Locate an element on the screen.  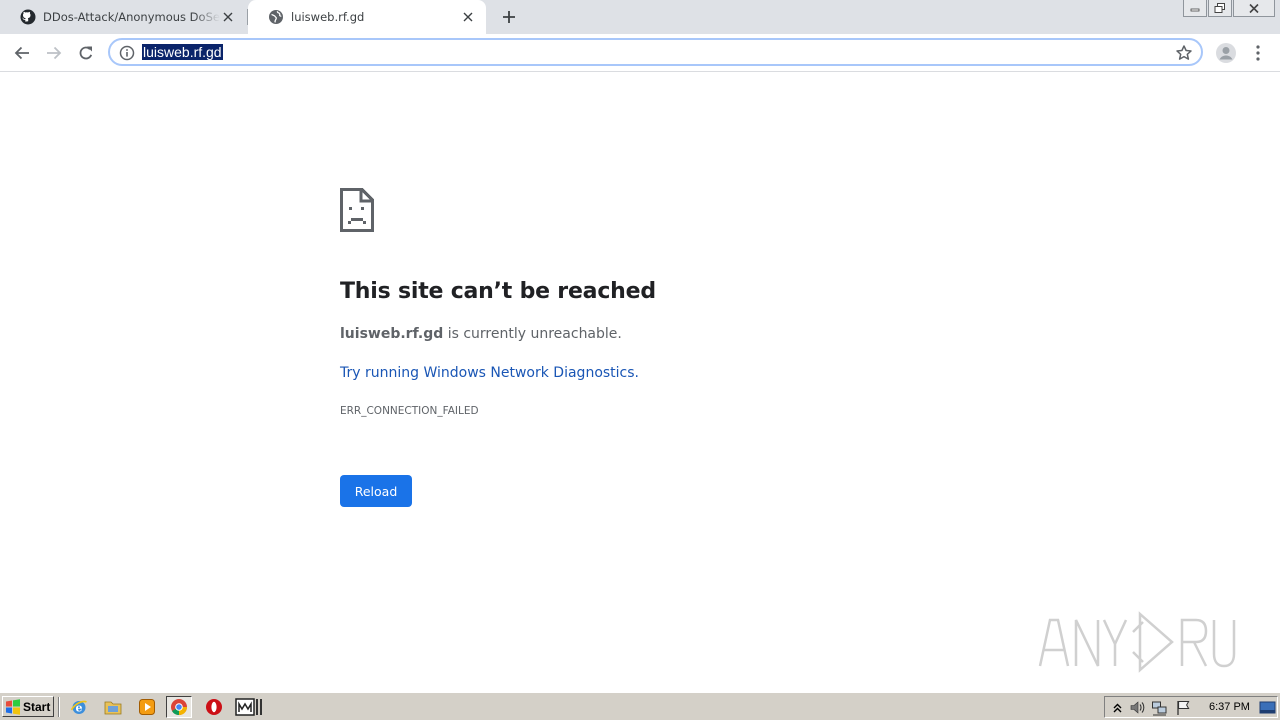
globe-icon is located at coordinates (276, 17).